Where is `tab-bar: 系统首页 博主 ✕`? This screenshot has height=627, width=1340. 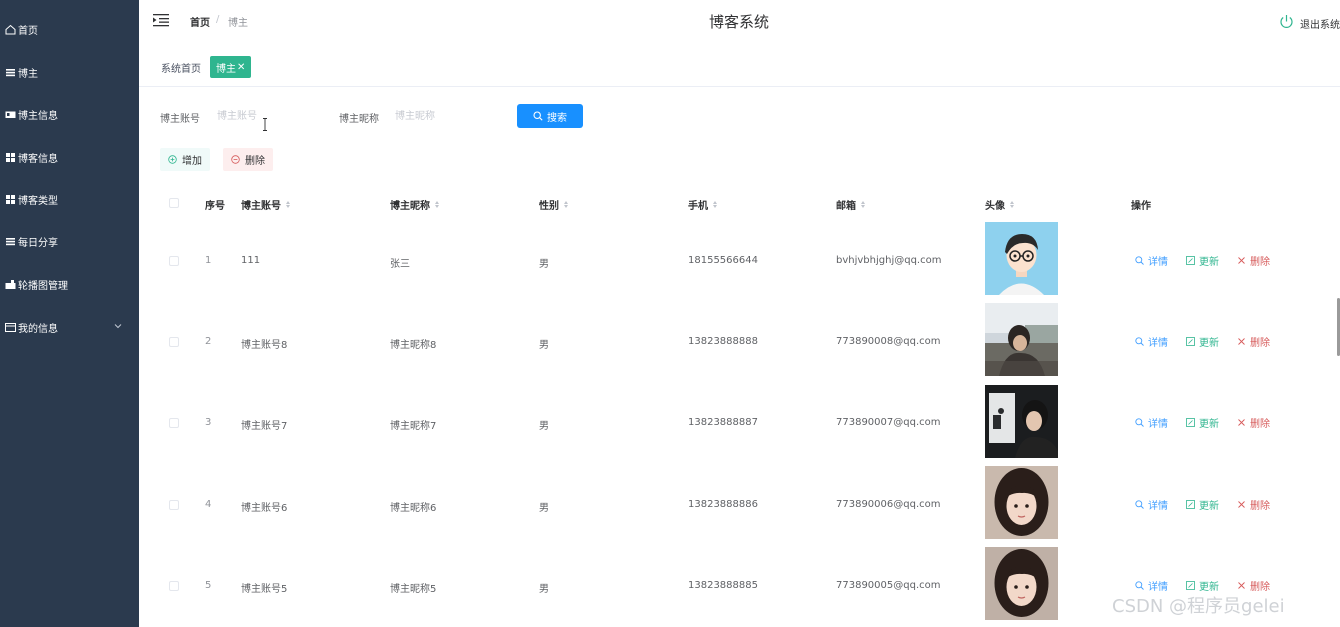
tab-bar: 系统首页 博主 ✕ is located at coordinates (739, 71).